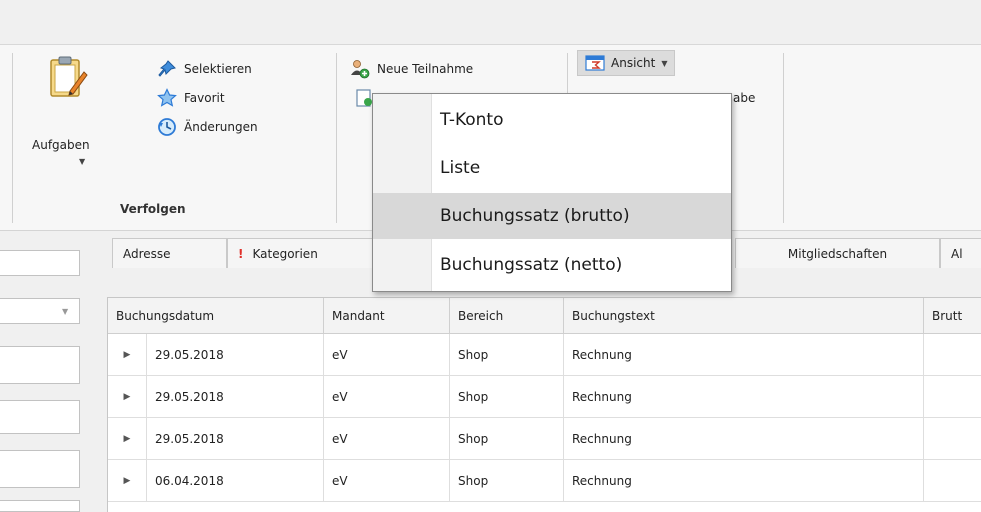 The image size is (981, 512). I want to click on document-icon, so click(364, 98).